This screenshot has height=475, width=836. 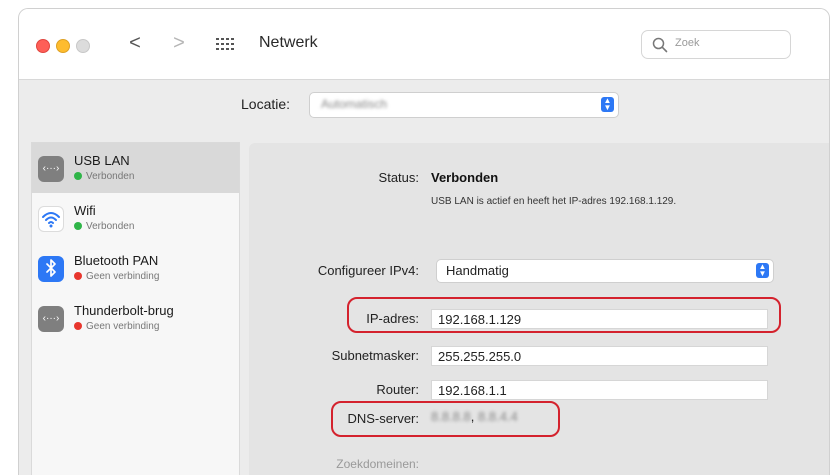 What do you see at coordinates (266, 104) in the screenshot?
I see `location-label: Locatie:` at bounding box center [266, 104].